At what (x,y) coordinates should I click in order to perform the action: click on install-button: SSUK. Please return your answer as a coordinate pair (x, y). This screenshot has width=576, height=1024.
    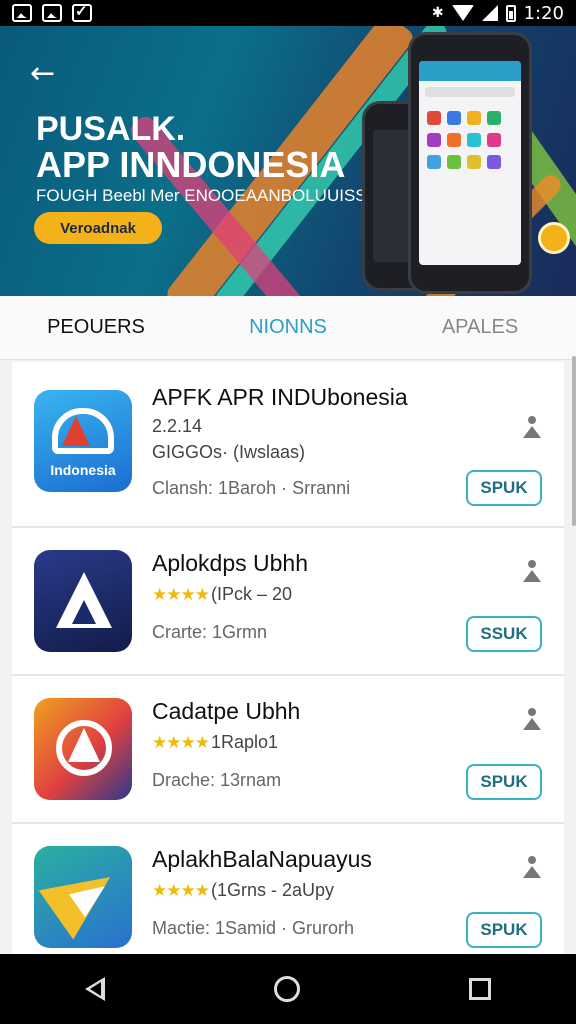
    Looking at the image, I should click on (504, 634).